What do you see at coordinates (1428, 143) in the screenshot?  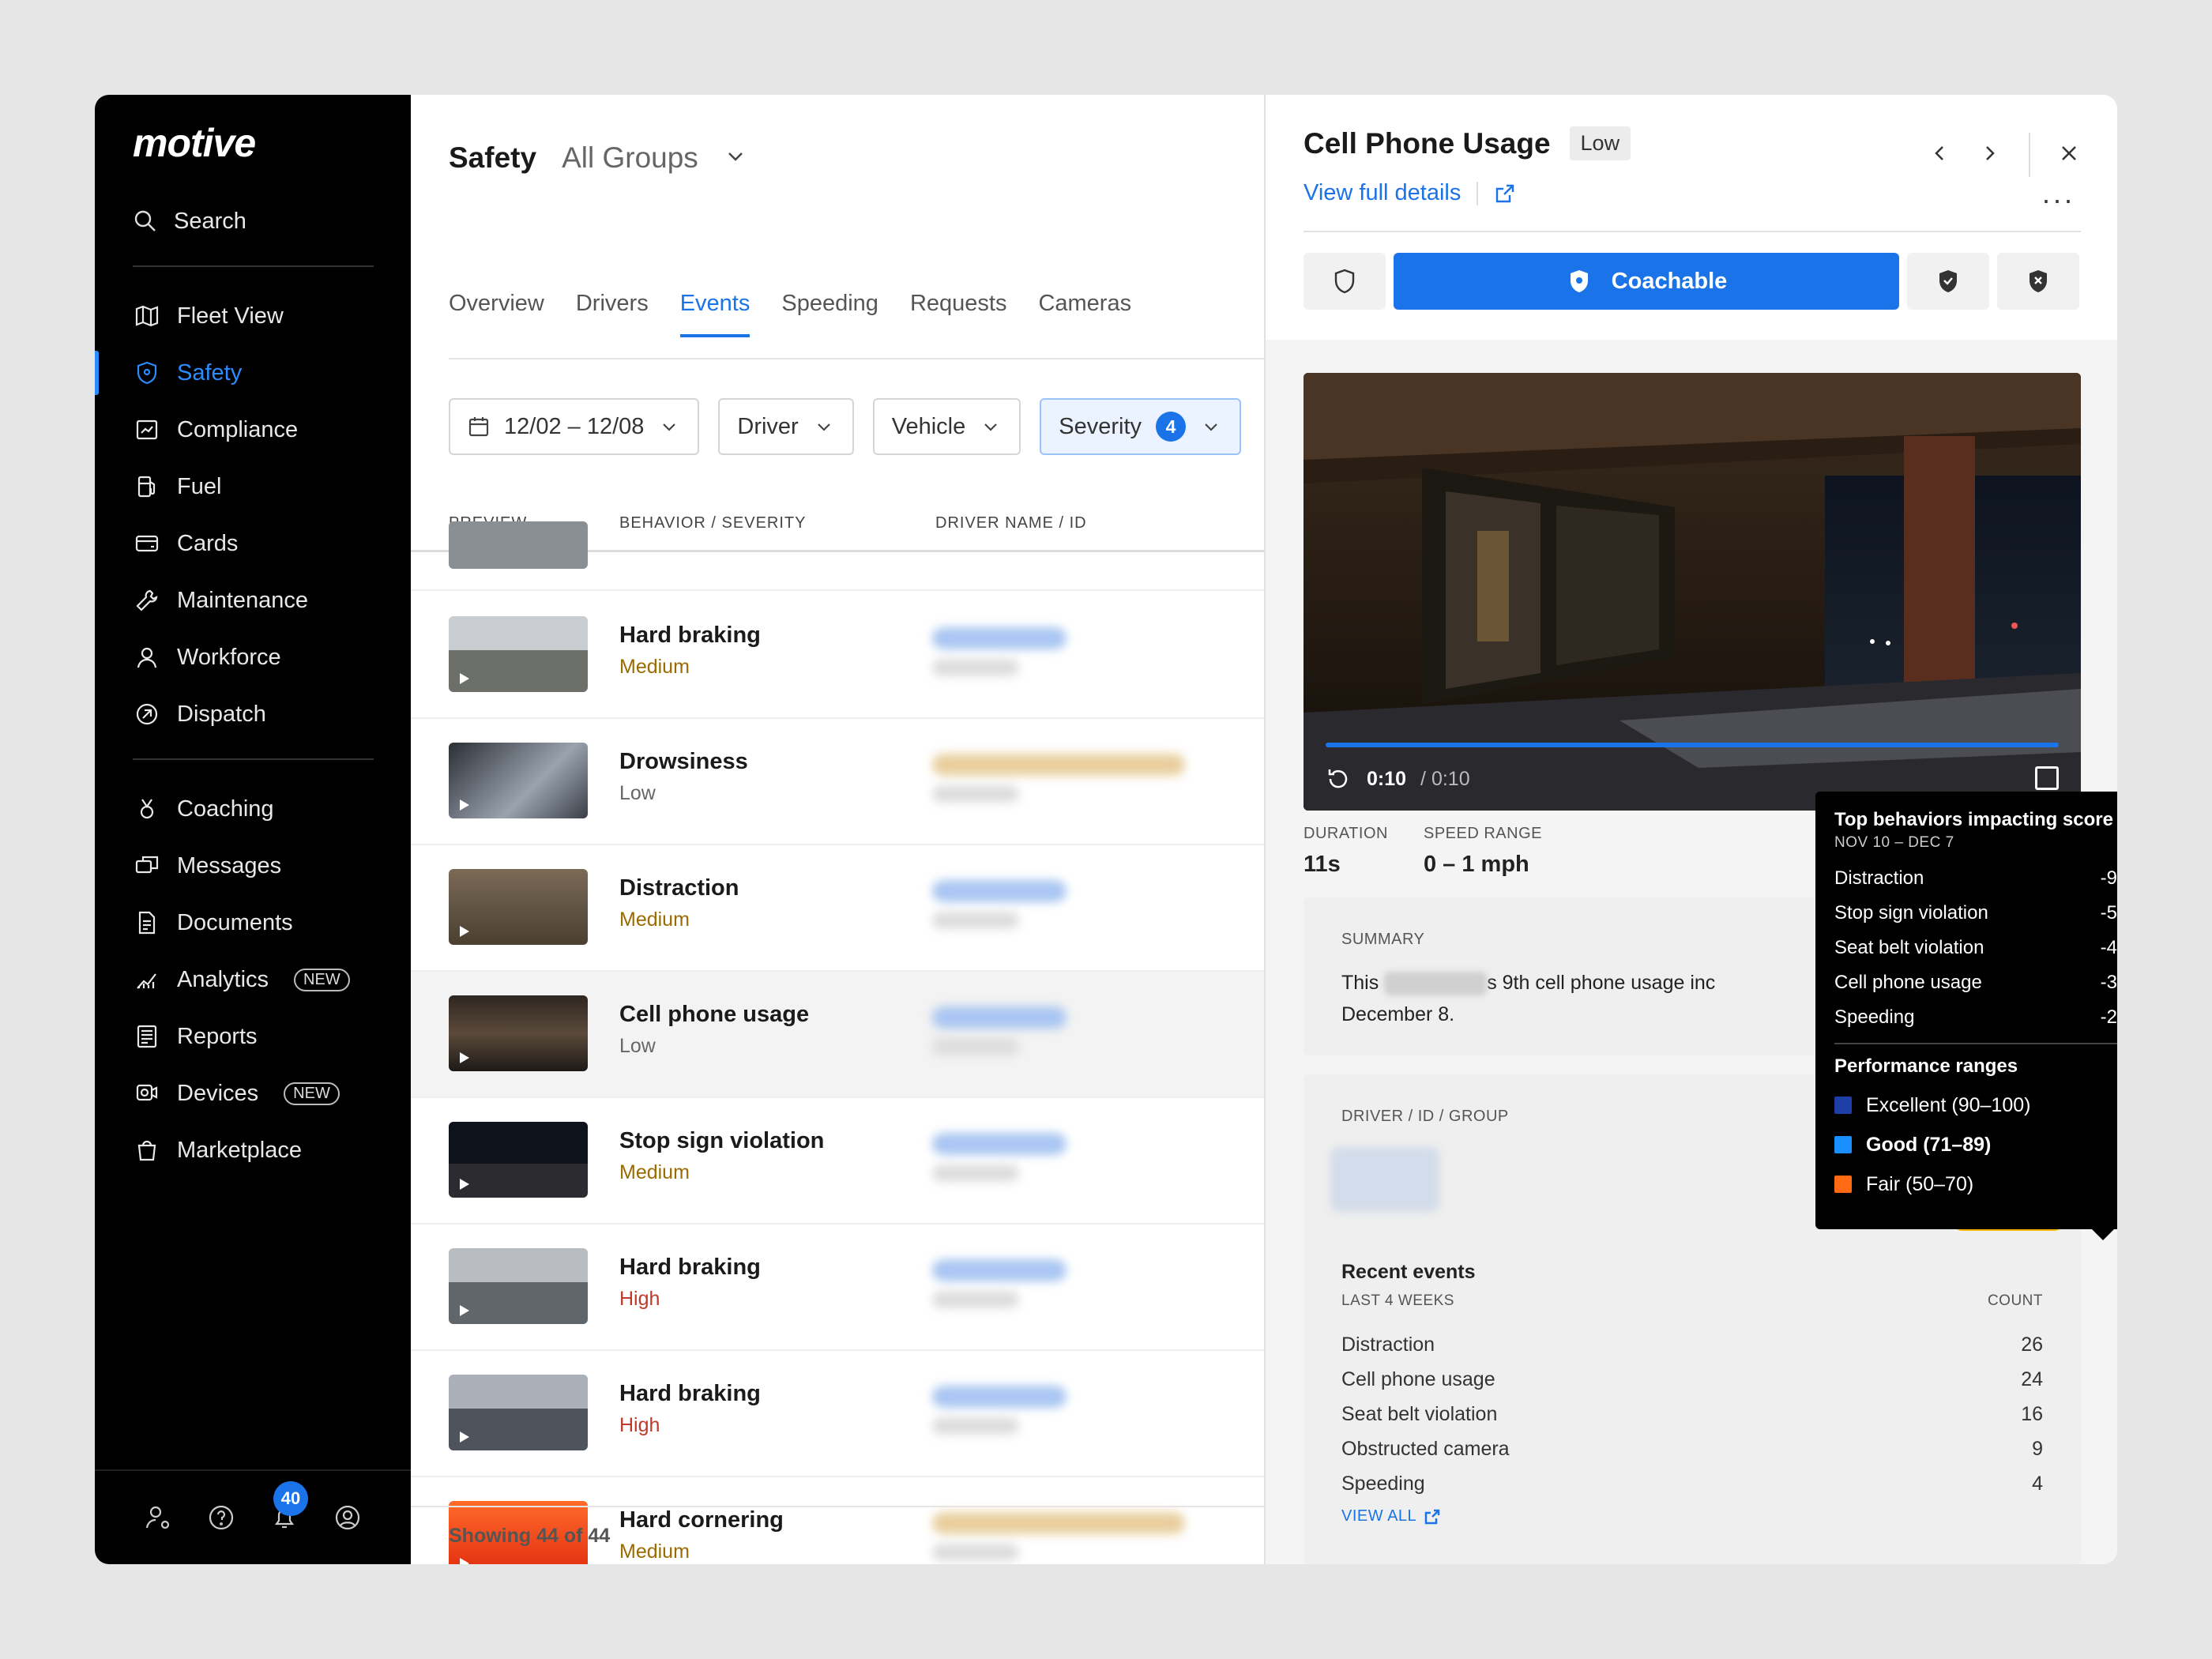 I see `panel-title: Cell Phone Usage` at bounding box center [1428, 143].